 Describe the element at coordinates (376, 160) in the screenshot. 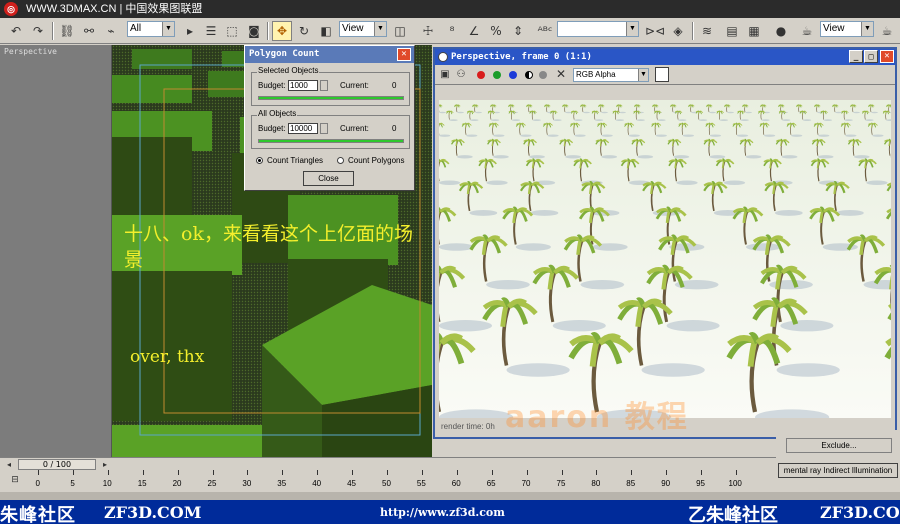

I see `count-polygons-label: Count Polygons` at that location.